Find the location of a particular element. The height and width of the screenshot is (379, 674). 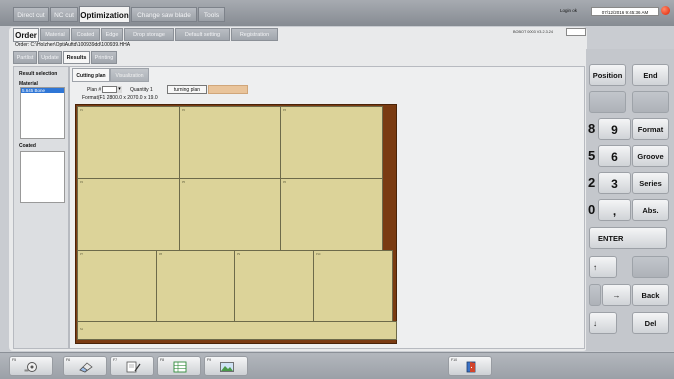

piece-label: P6 is located at coordinates (285, 182).